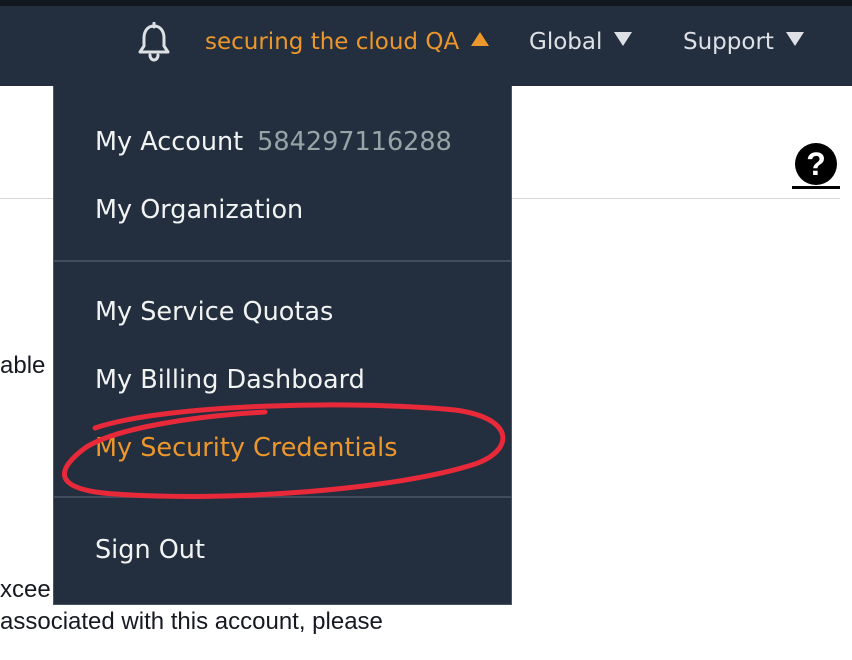 The height and width of the screenshot is (660, 852). What do you see at coordinates (150, 550) in the screenshot?
I see `menu-item-sign-out: Sign Out` at bounding box center [150, 550].